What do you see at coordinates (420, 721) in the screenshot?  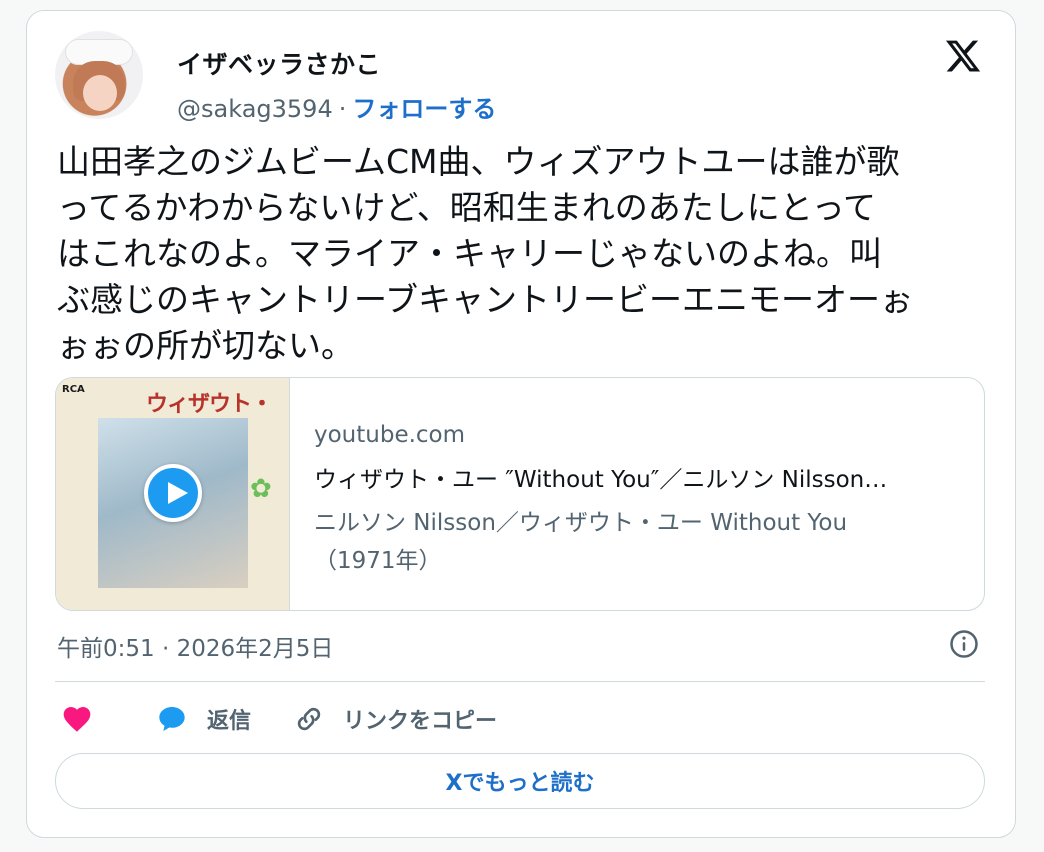 I see `copy-link-label: リンクをコピー` at bounding box center [420, 721].